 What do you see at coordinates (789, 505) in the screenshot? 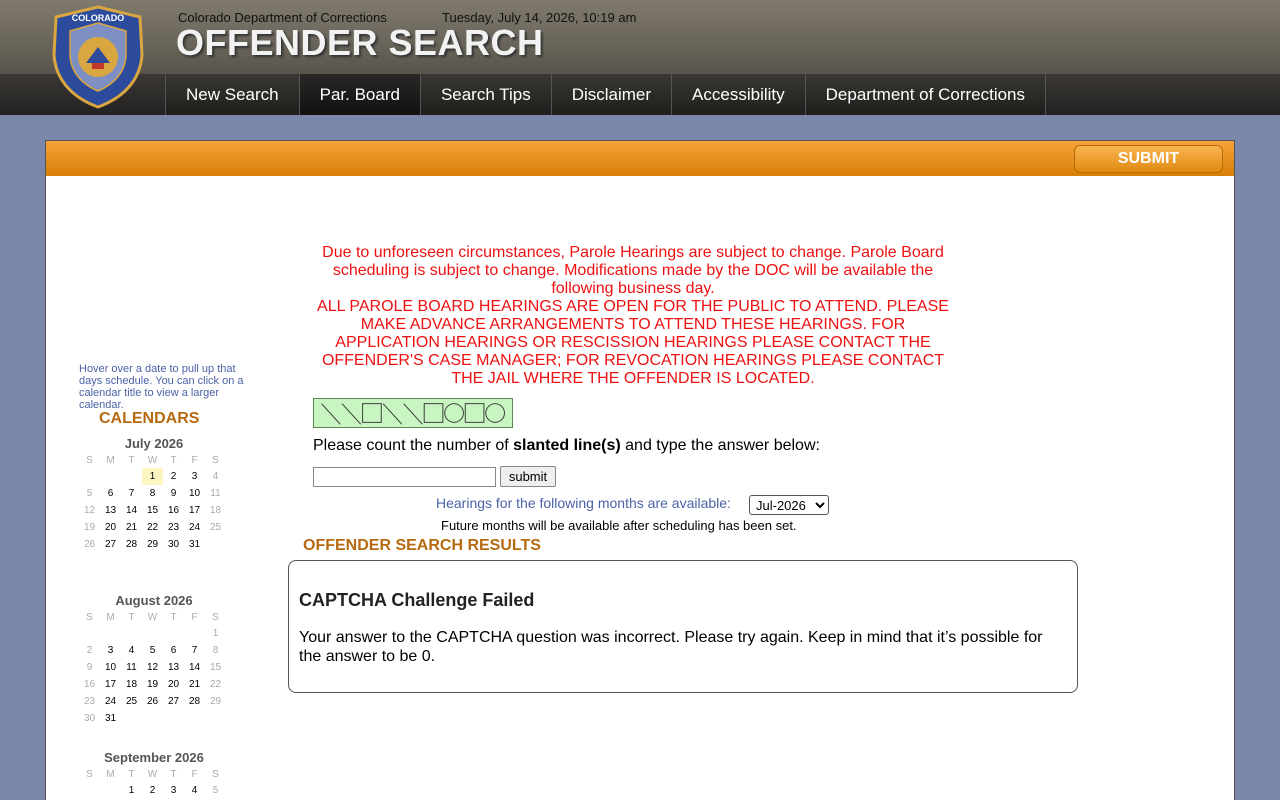
I see `hearing-month-select: Jul-2026` at bounding box center [789, 505].